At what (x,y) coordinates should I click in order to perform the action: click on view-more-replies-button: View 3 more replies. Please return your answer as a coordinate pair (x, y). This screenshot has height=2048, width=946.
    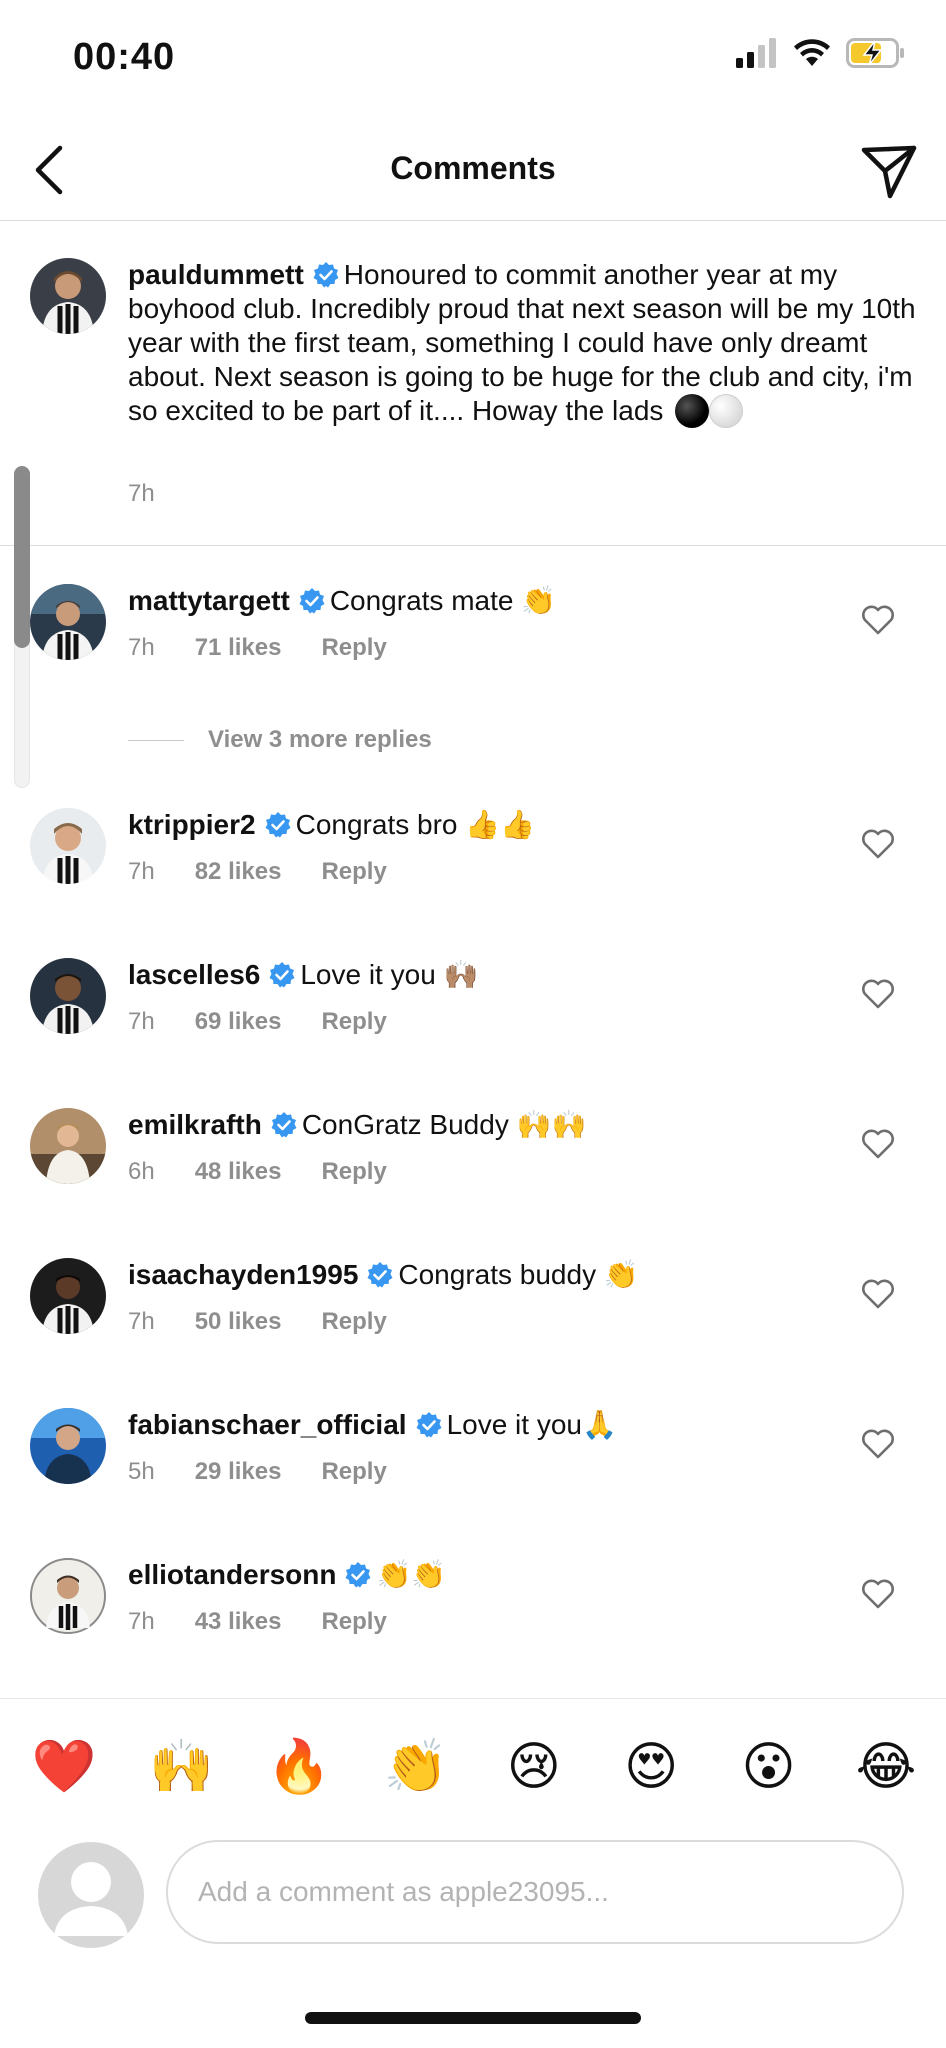
    Looking at the image, I should click on (280, 740).